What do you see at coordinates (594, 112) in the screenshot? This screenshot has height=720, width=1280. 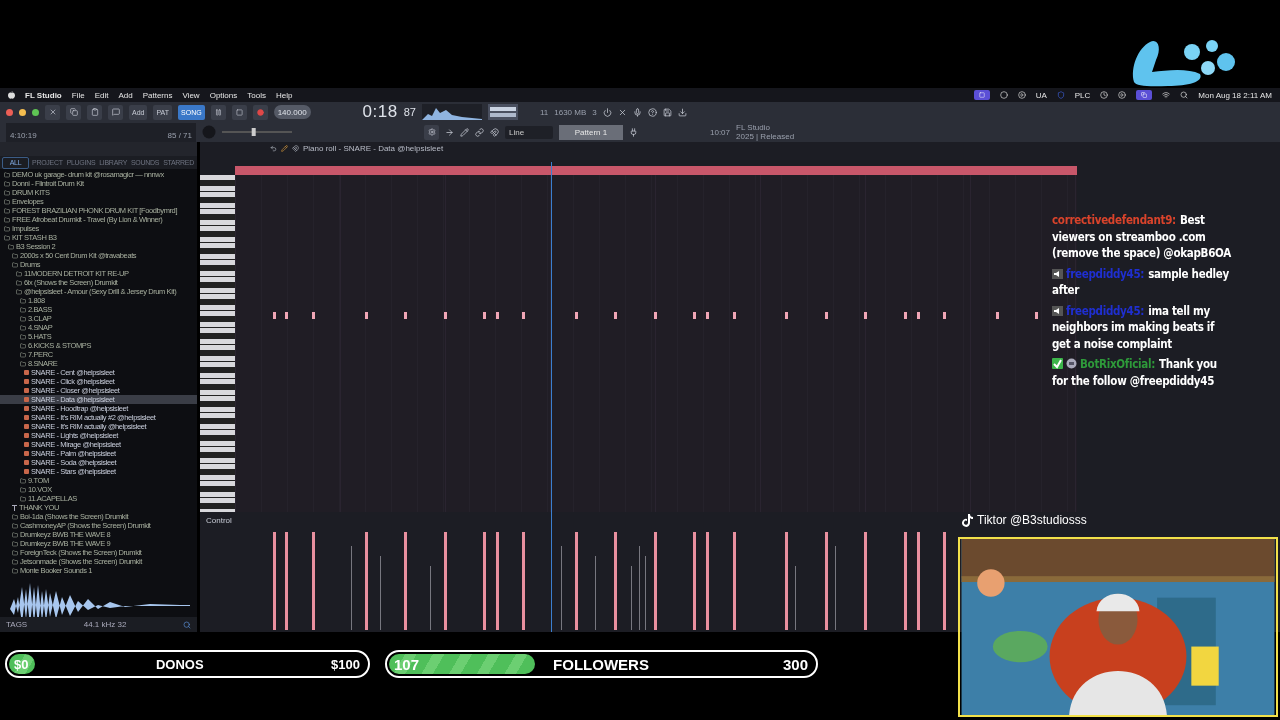 I see `polyphony-reading: 3` at bounding box center [594, 112].